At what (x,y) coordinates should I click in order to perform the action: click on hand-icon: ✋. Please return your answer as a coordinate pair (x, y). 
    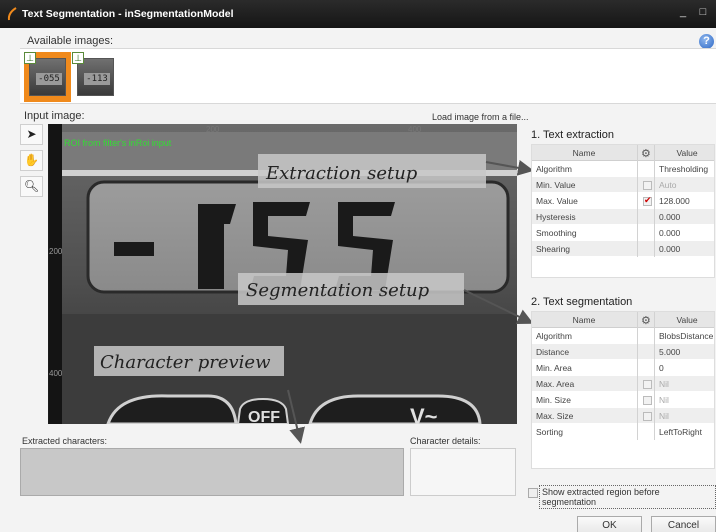
    Looking at the image, I should click on (31, 160).